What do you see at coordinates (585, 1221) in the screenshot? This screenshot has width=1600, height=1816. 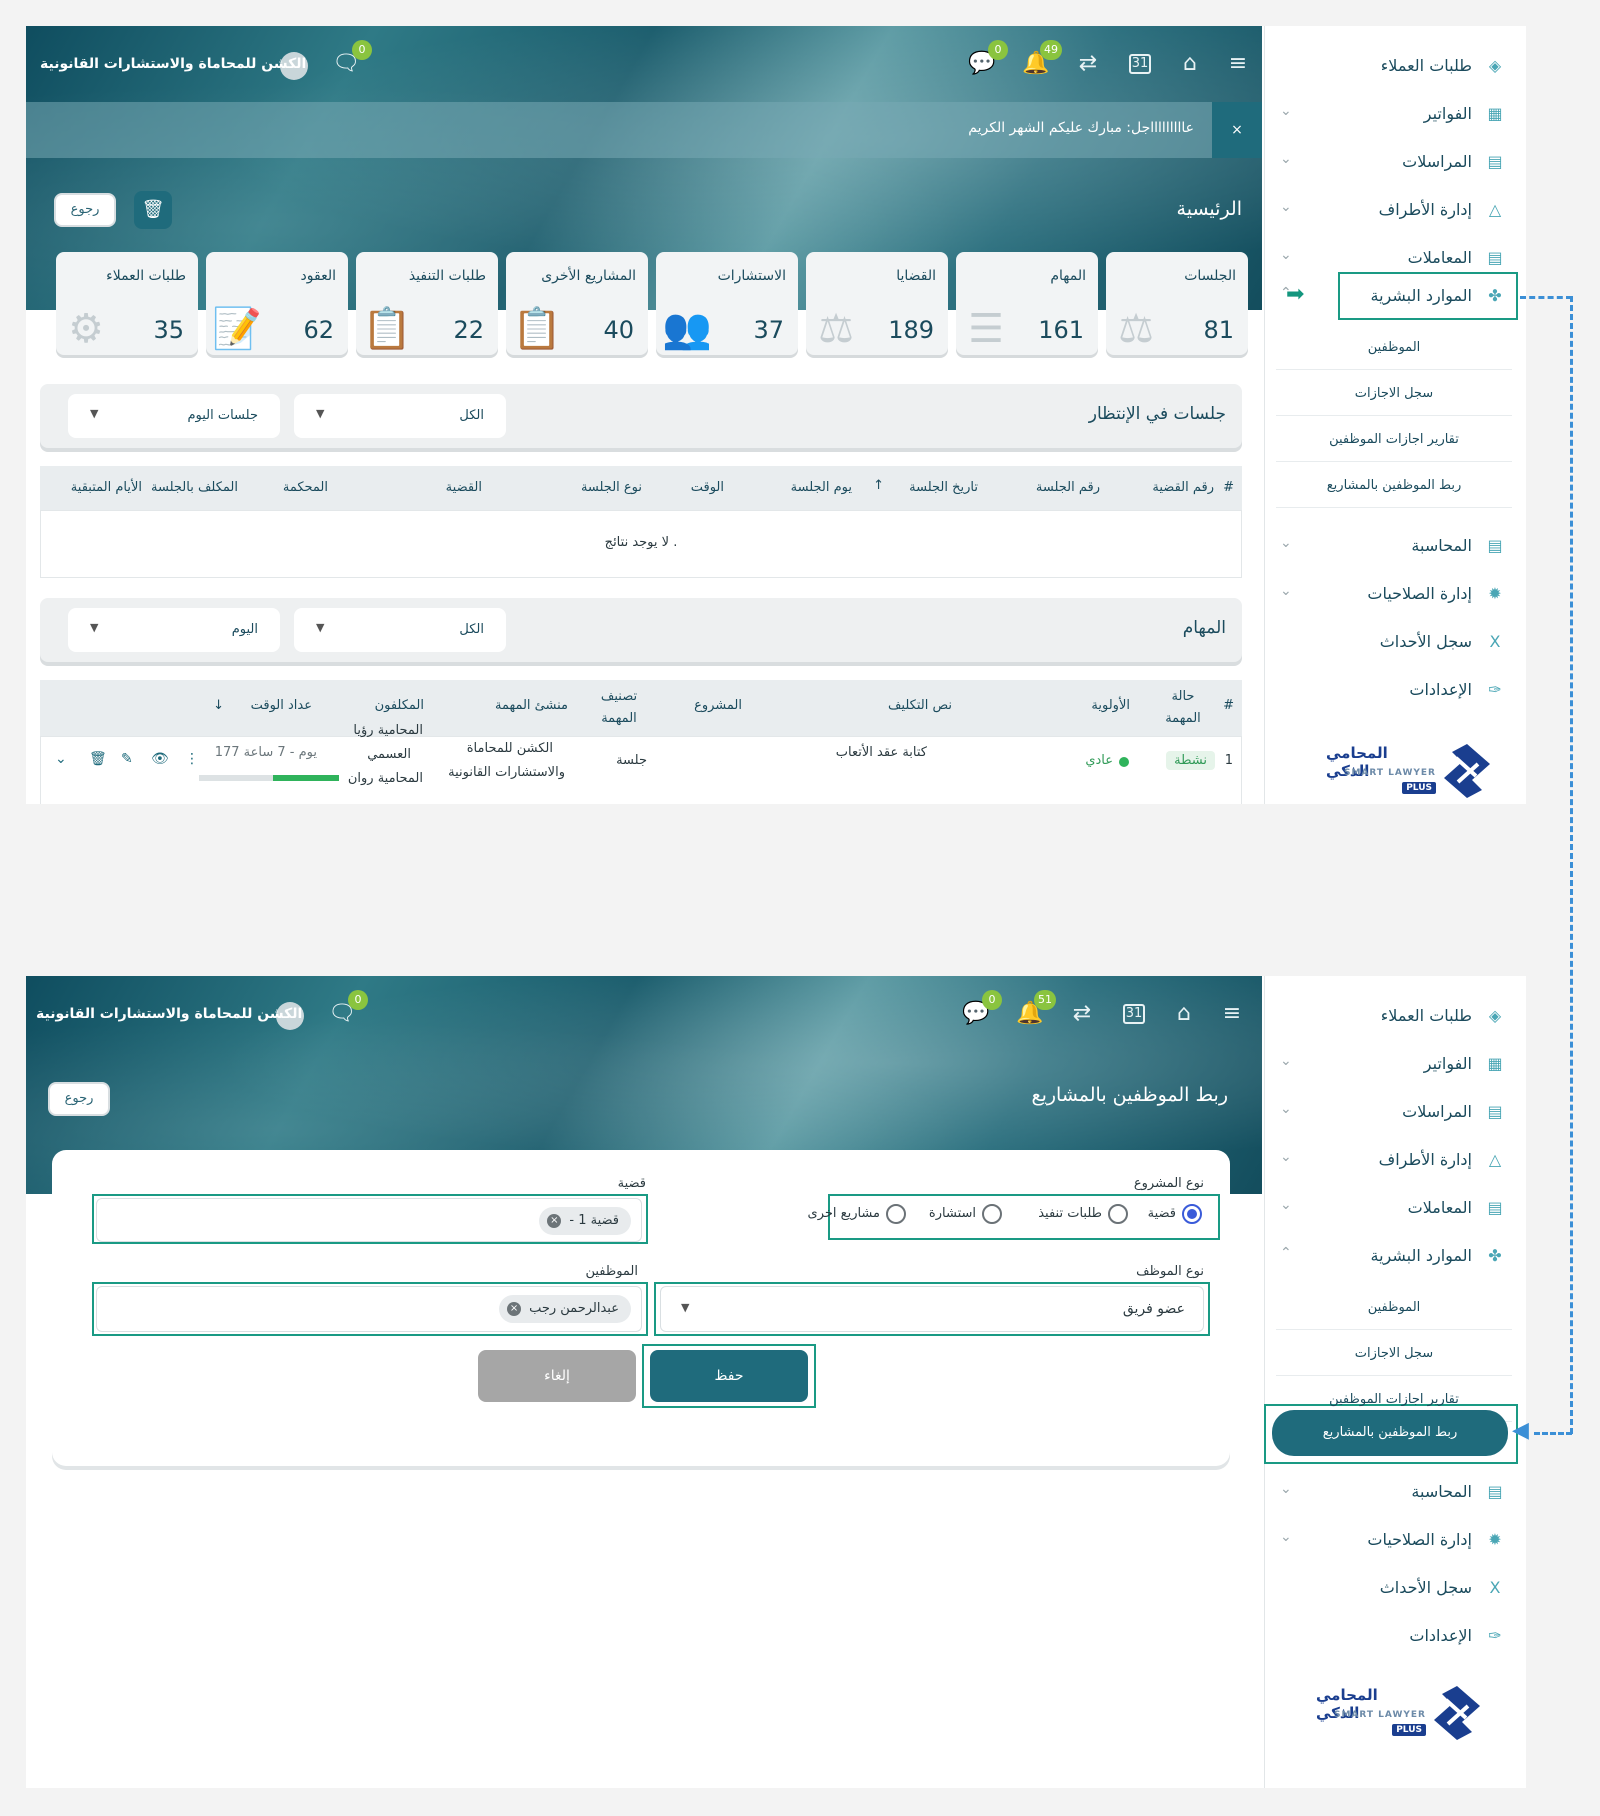 I see `case-chip: × - قضية 1` at bounding box center [585, 1221].